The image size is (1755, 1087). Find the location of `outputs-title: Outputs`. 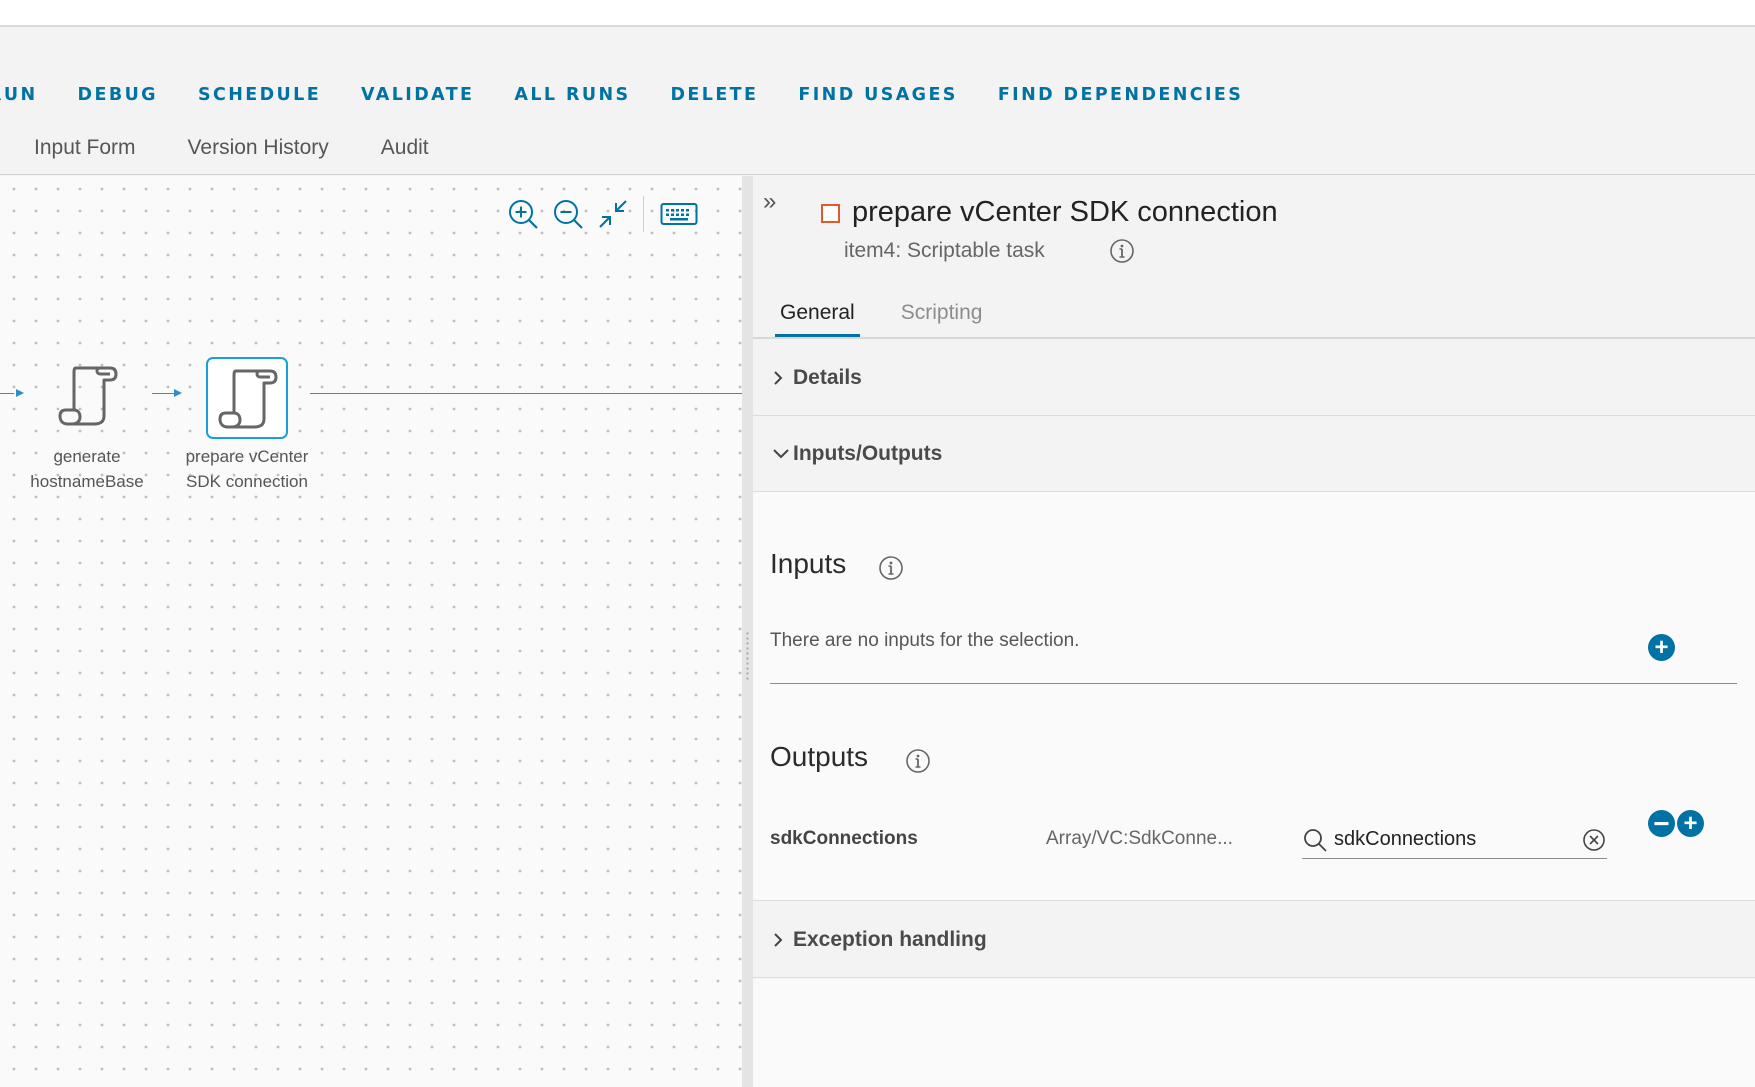

outputs-title: Outputs is located at coordinates (819, 756).